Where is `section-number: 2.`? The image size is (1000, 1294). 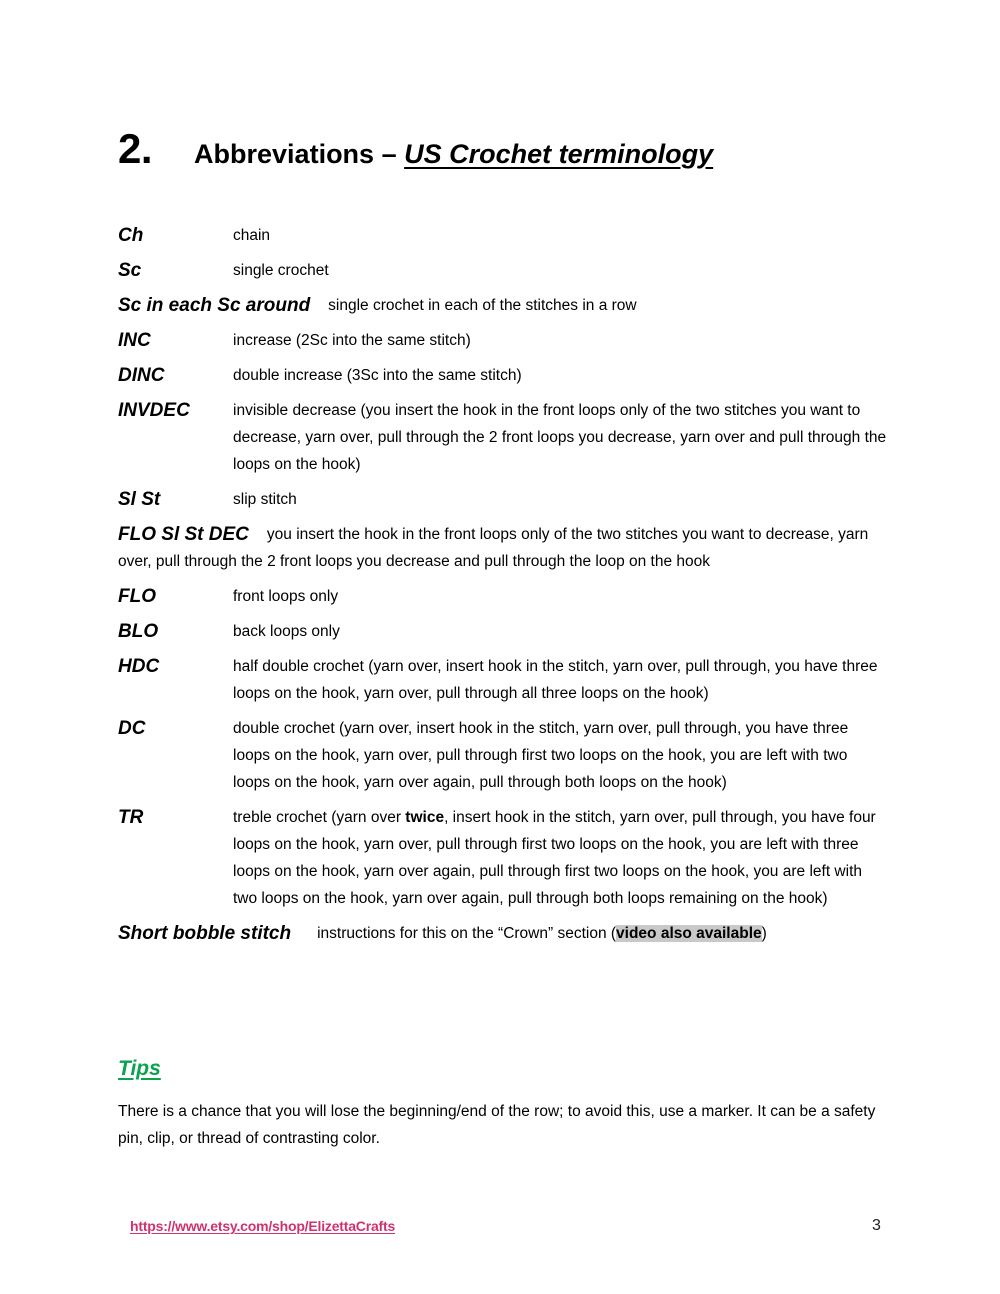
section-number: 2. is located at coordinates (135, 148).